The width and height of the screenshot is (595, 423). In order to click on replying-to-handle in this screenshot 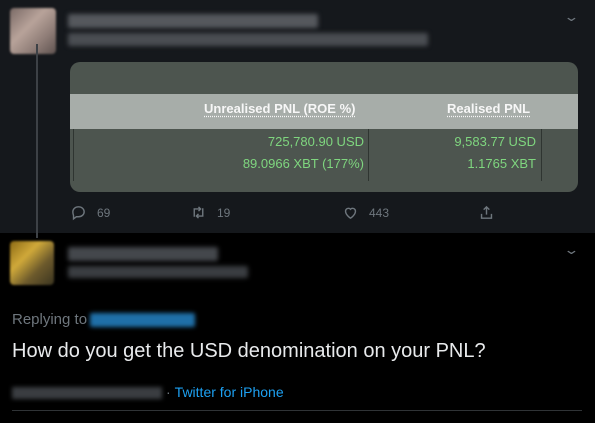, I will do `click(142, 320)`.